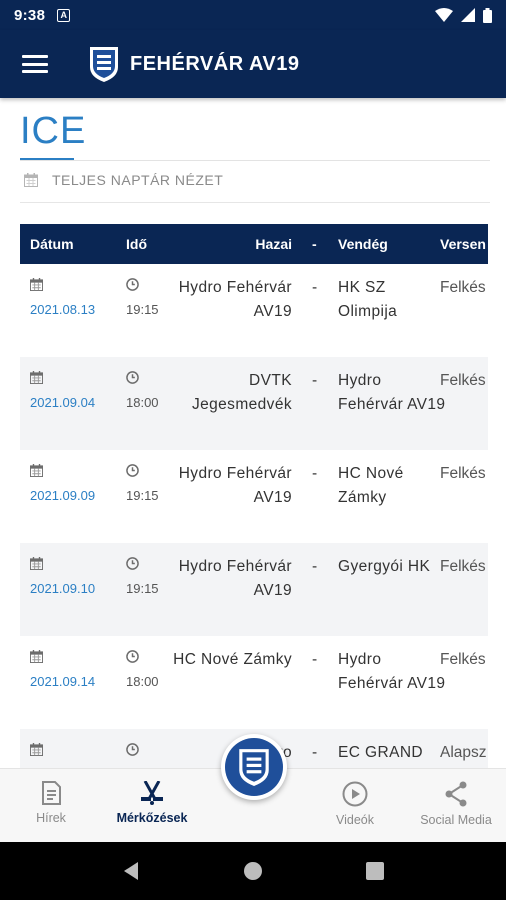 The height and width of the screenshot is (900, 506). What do you see at coordinates (62, 682) in the screenshot?
I see `match-date: 2021.09.14` at bounding box center [62, 682].